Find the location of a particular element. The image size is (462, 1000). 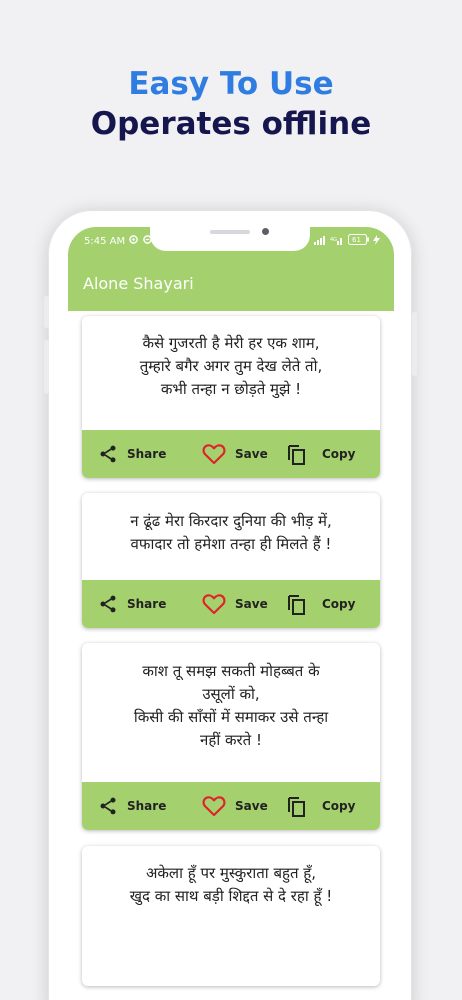

shayari-line: खुद का साथ बड़ी शिद्दत से दे रहा हूँ ! is located at coordinates (231, 896).